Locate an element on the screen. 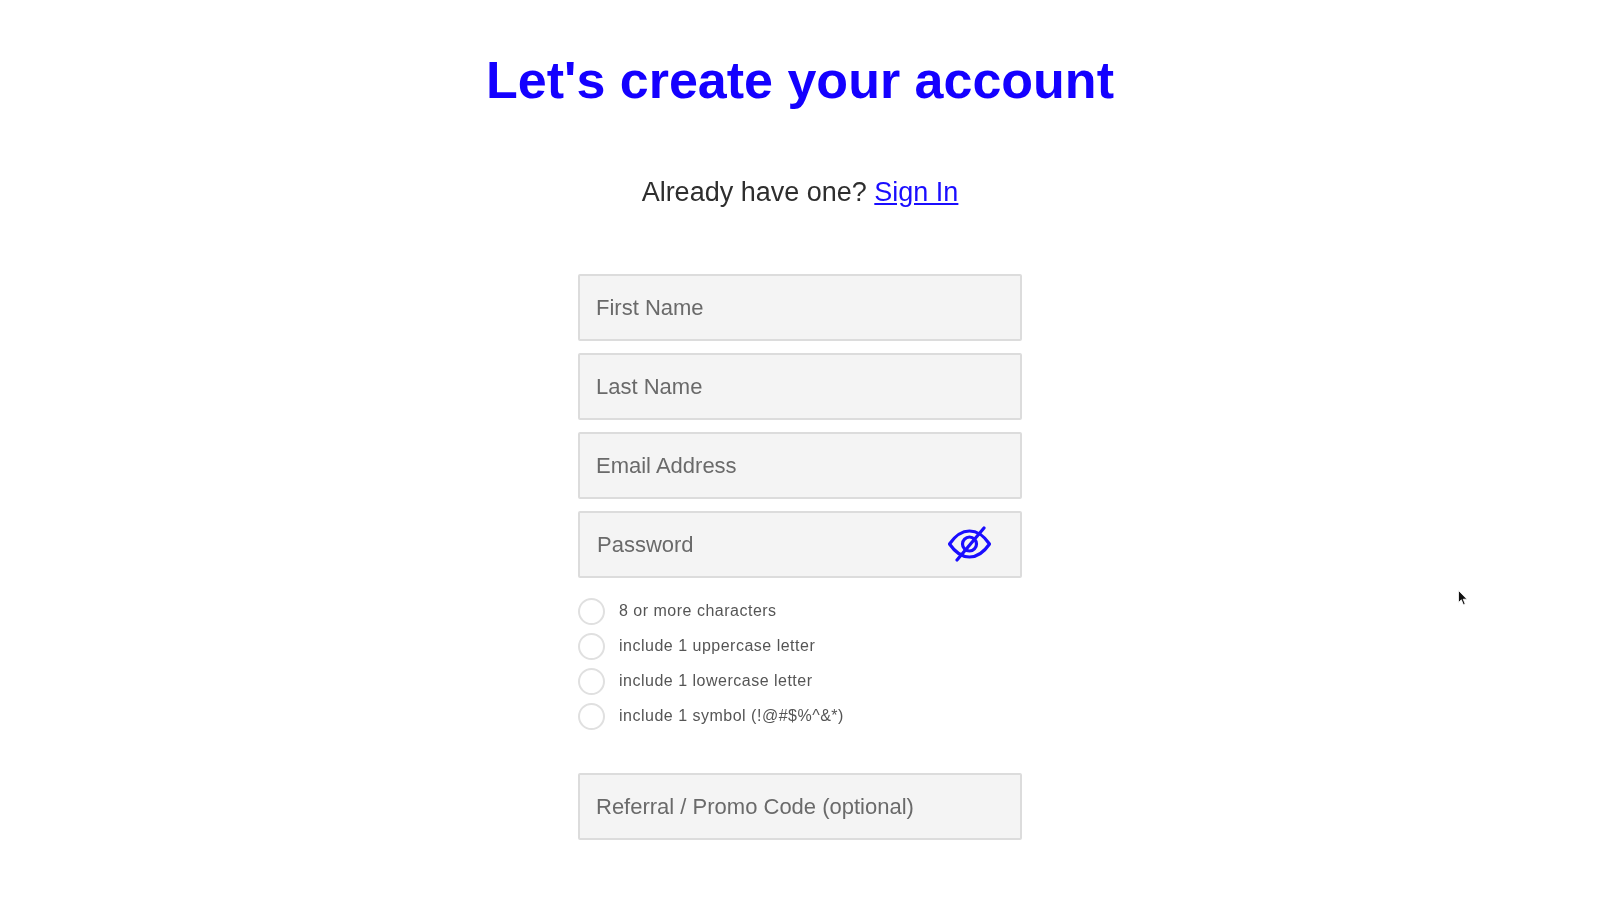 This screenshot has height=900, width=1600. password-field: Password is located at coordinates (800, 544).